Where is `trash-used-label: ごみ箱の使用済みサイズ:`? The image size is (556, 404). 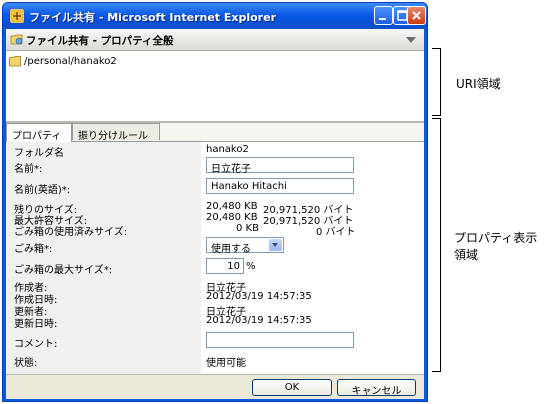 trash-used-label: ごみ箱の使用済みサイズ: is located at coordinates (71, 232).